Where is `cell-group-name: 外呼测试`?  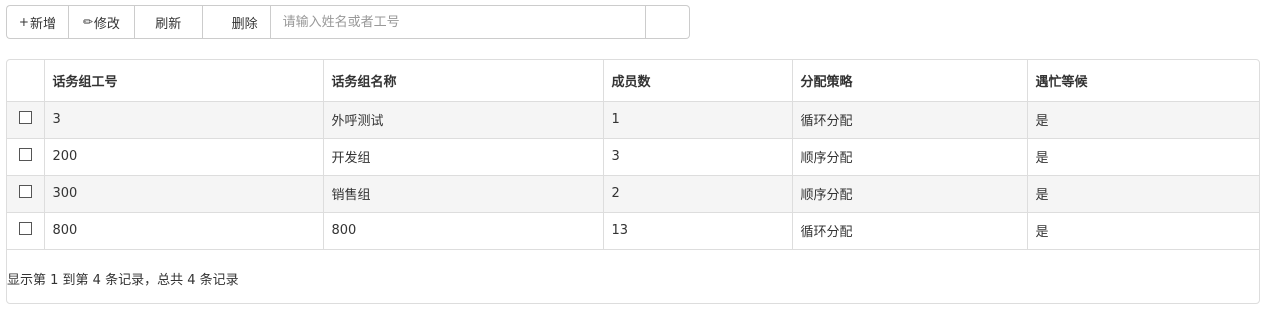 cell-group-name: 外呼测试 is located at coordinates (462, 120).